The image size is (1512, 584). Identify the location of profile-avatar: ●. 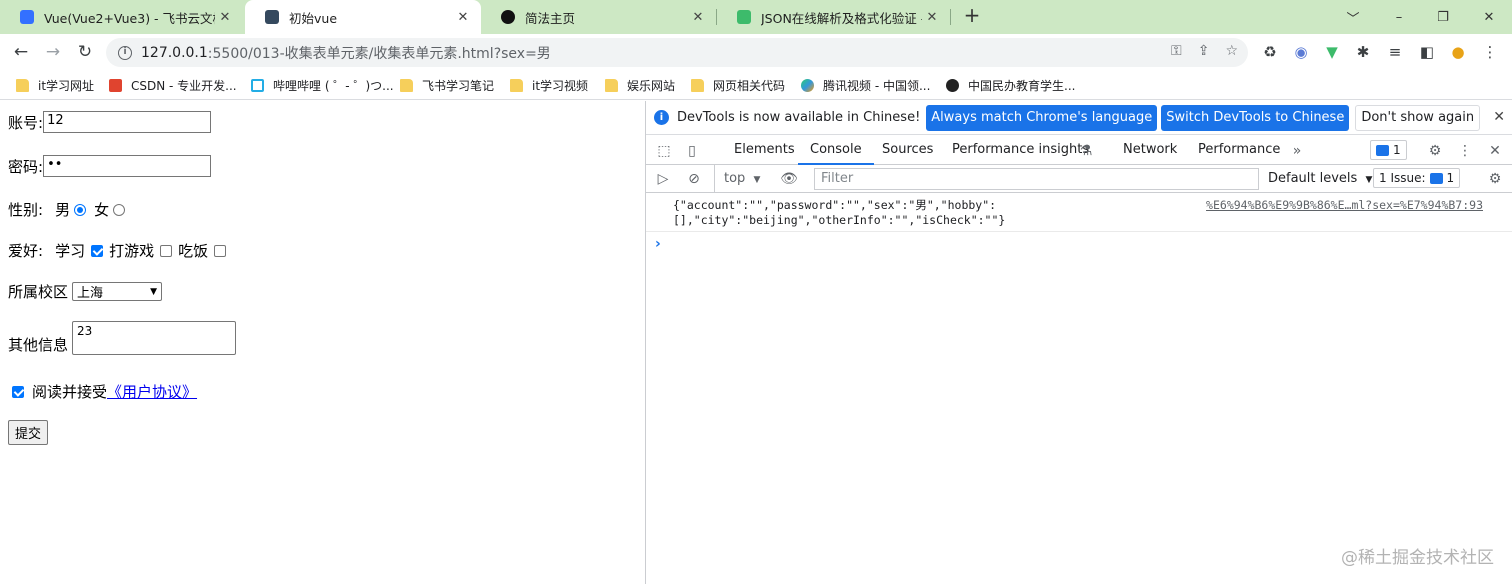
(1458, 52).